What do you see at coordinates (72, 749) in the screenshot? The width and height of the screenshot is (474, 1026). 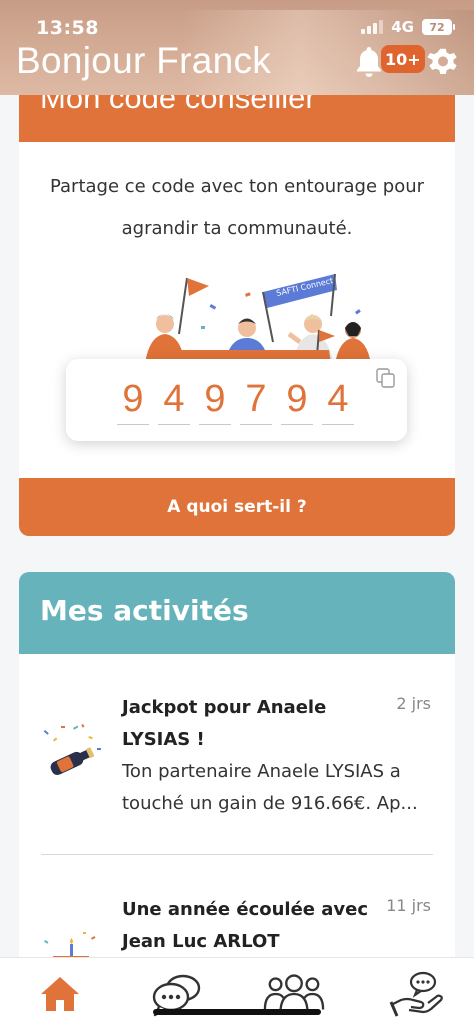 I see `champagne-icon` at bounding box center [72, 749].